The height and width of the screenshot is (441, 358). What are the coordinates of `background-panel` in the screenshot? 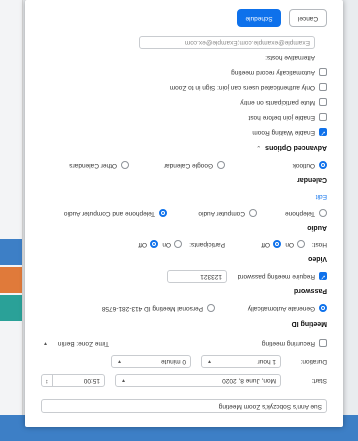 It's located at (11, 207).